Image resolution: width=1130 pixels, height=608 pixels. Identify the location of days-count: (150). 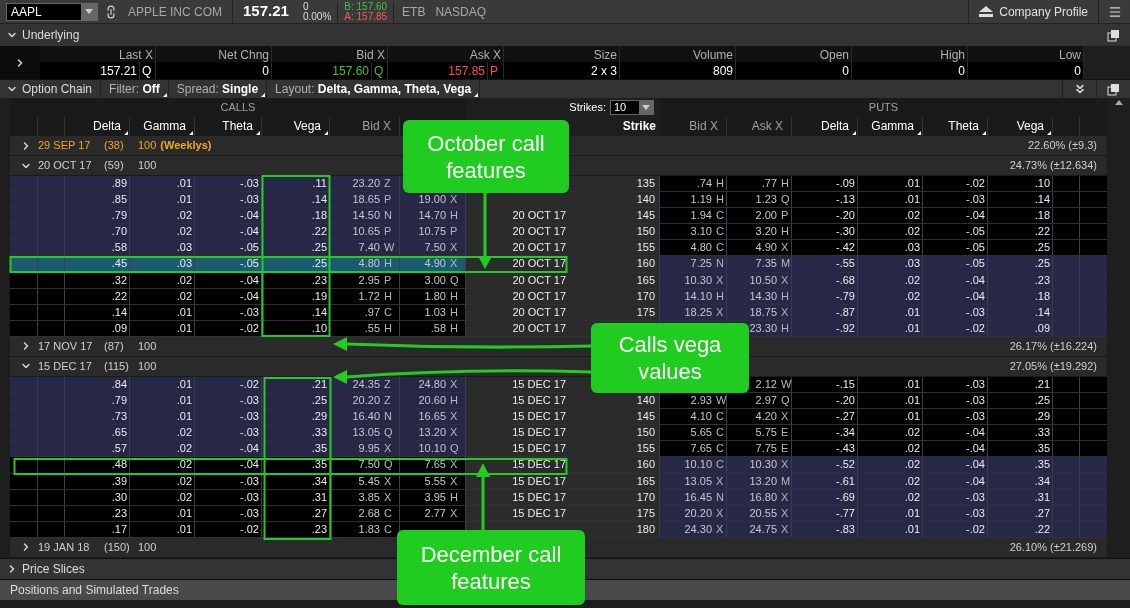
(117, 548).